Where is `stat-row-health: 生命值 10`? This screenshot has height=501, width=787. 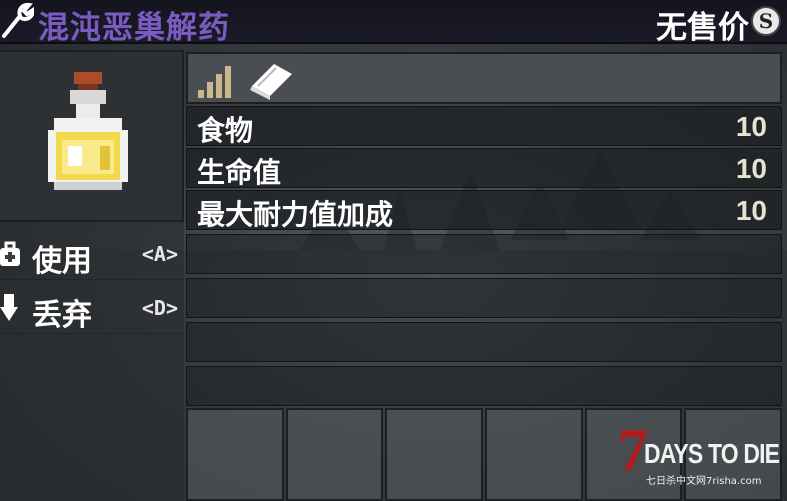 stat-row-health: 生命值 10 is located at coordinates (484, 168).